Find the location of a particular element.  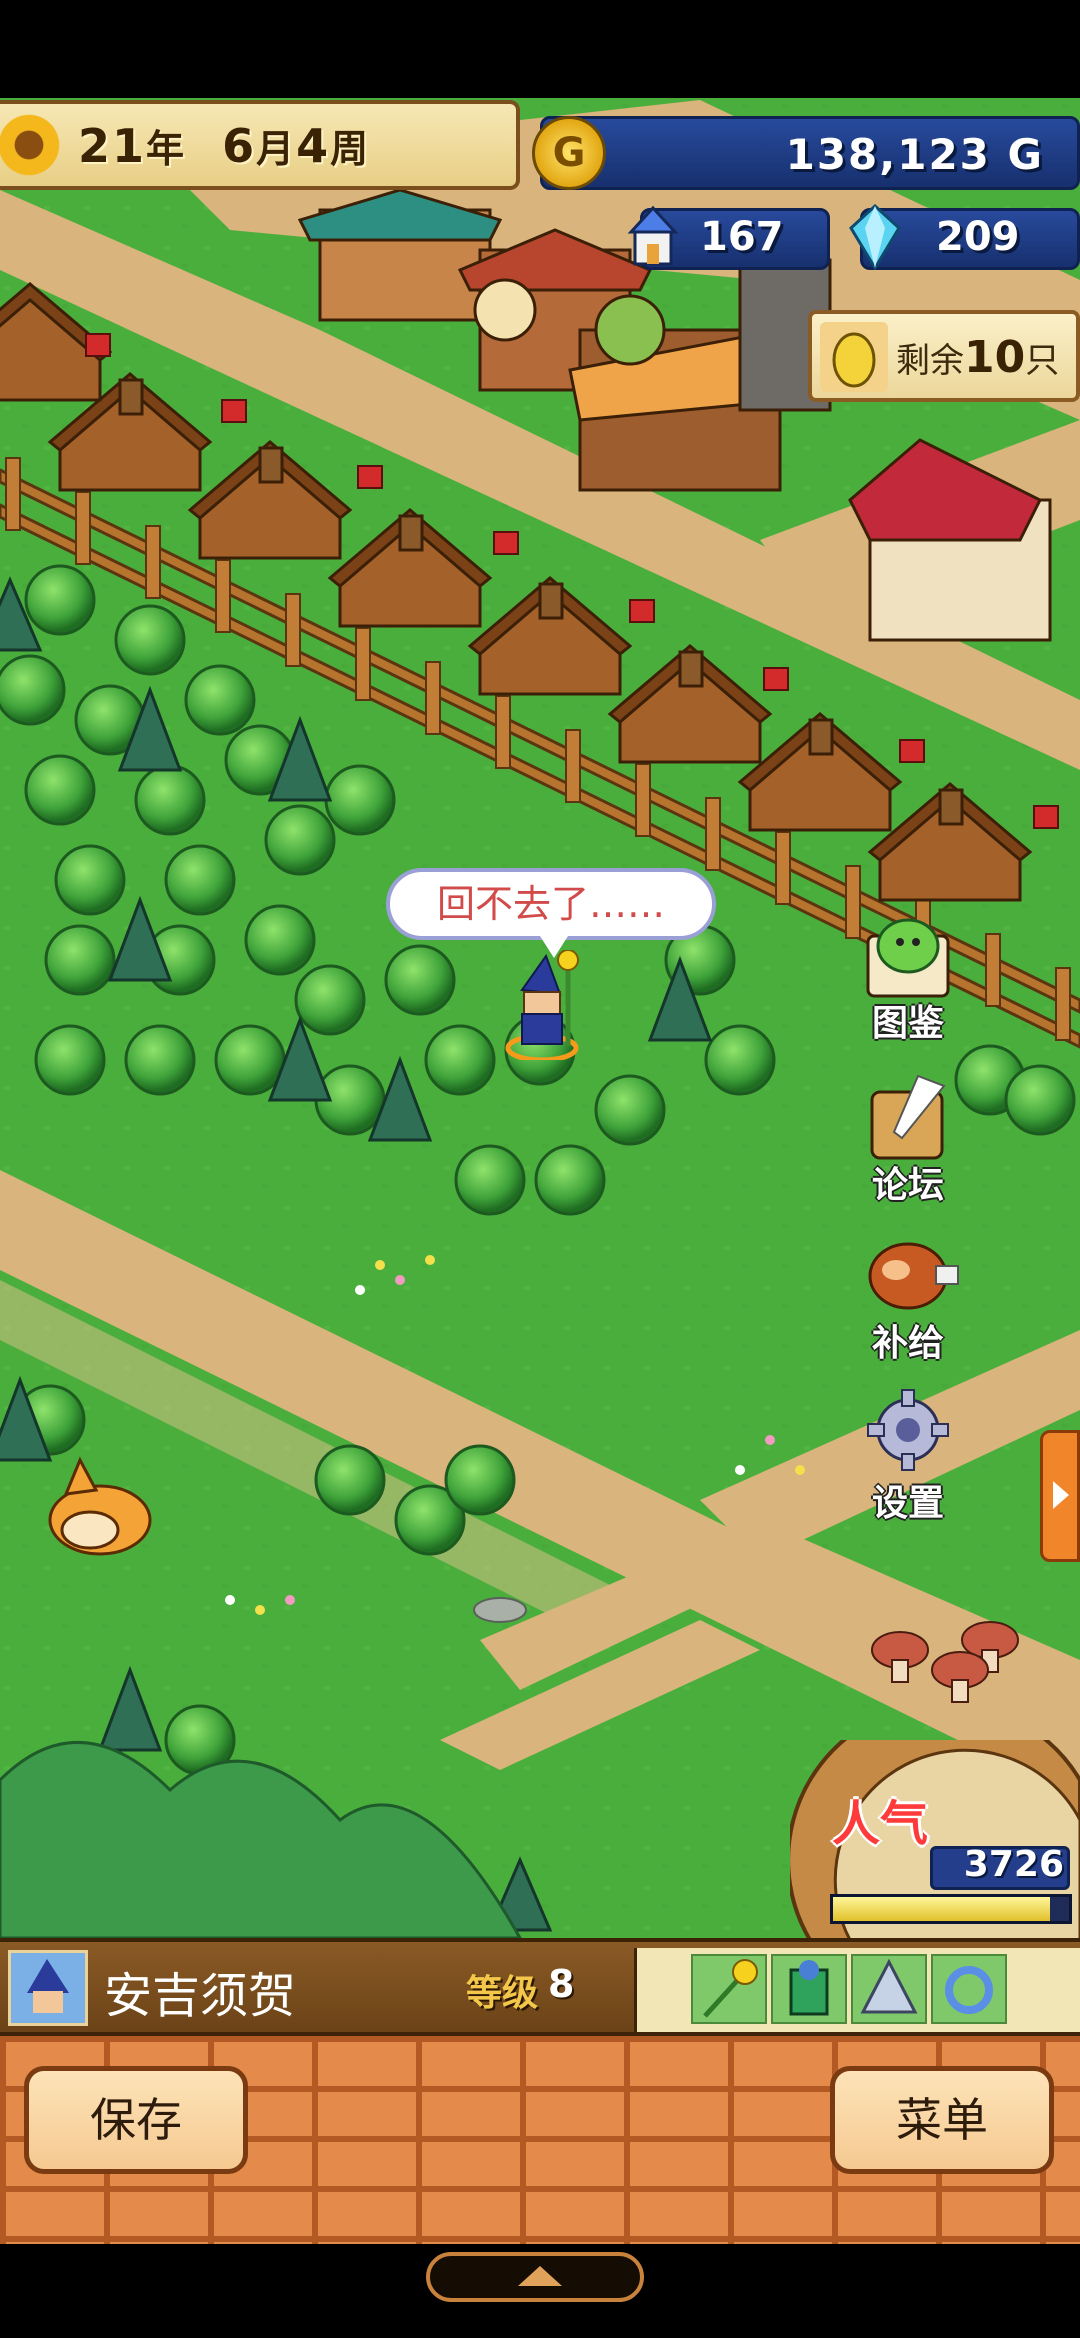

dragon-book-icon is located at coordinates (908, 958).